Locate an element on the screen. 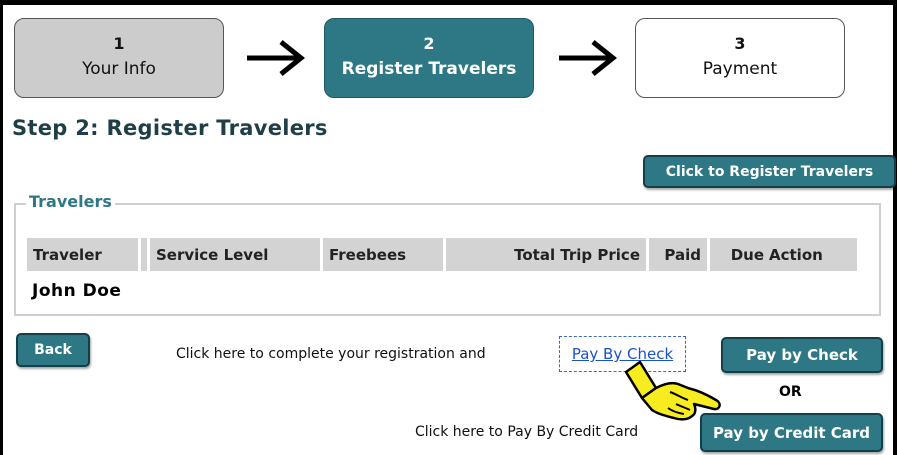  column-header-paid: Paid is located at coordinates (678, 254).